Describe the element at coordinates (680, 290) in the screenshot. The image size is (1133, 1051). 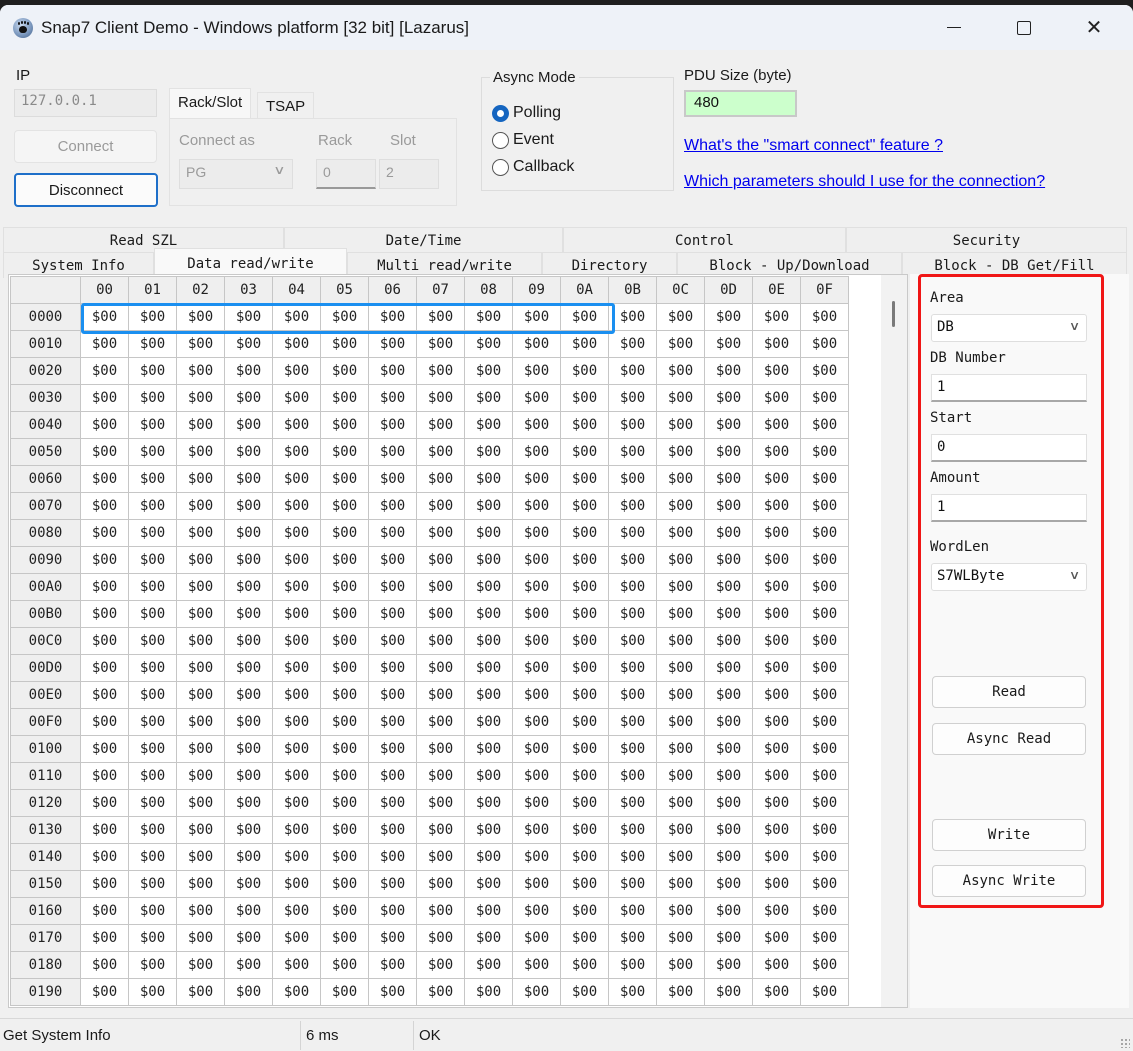
I see `column-header: 0C` at that location.